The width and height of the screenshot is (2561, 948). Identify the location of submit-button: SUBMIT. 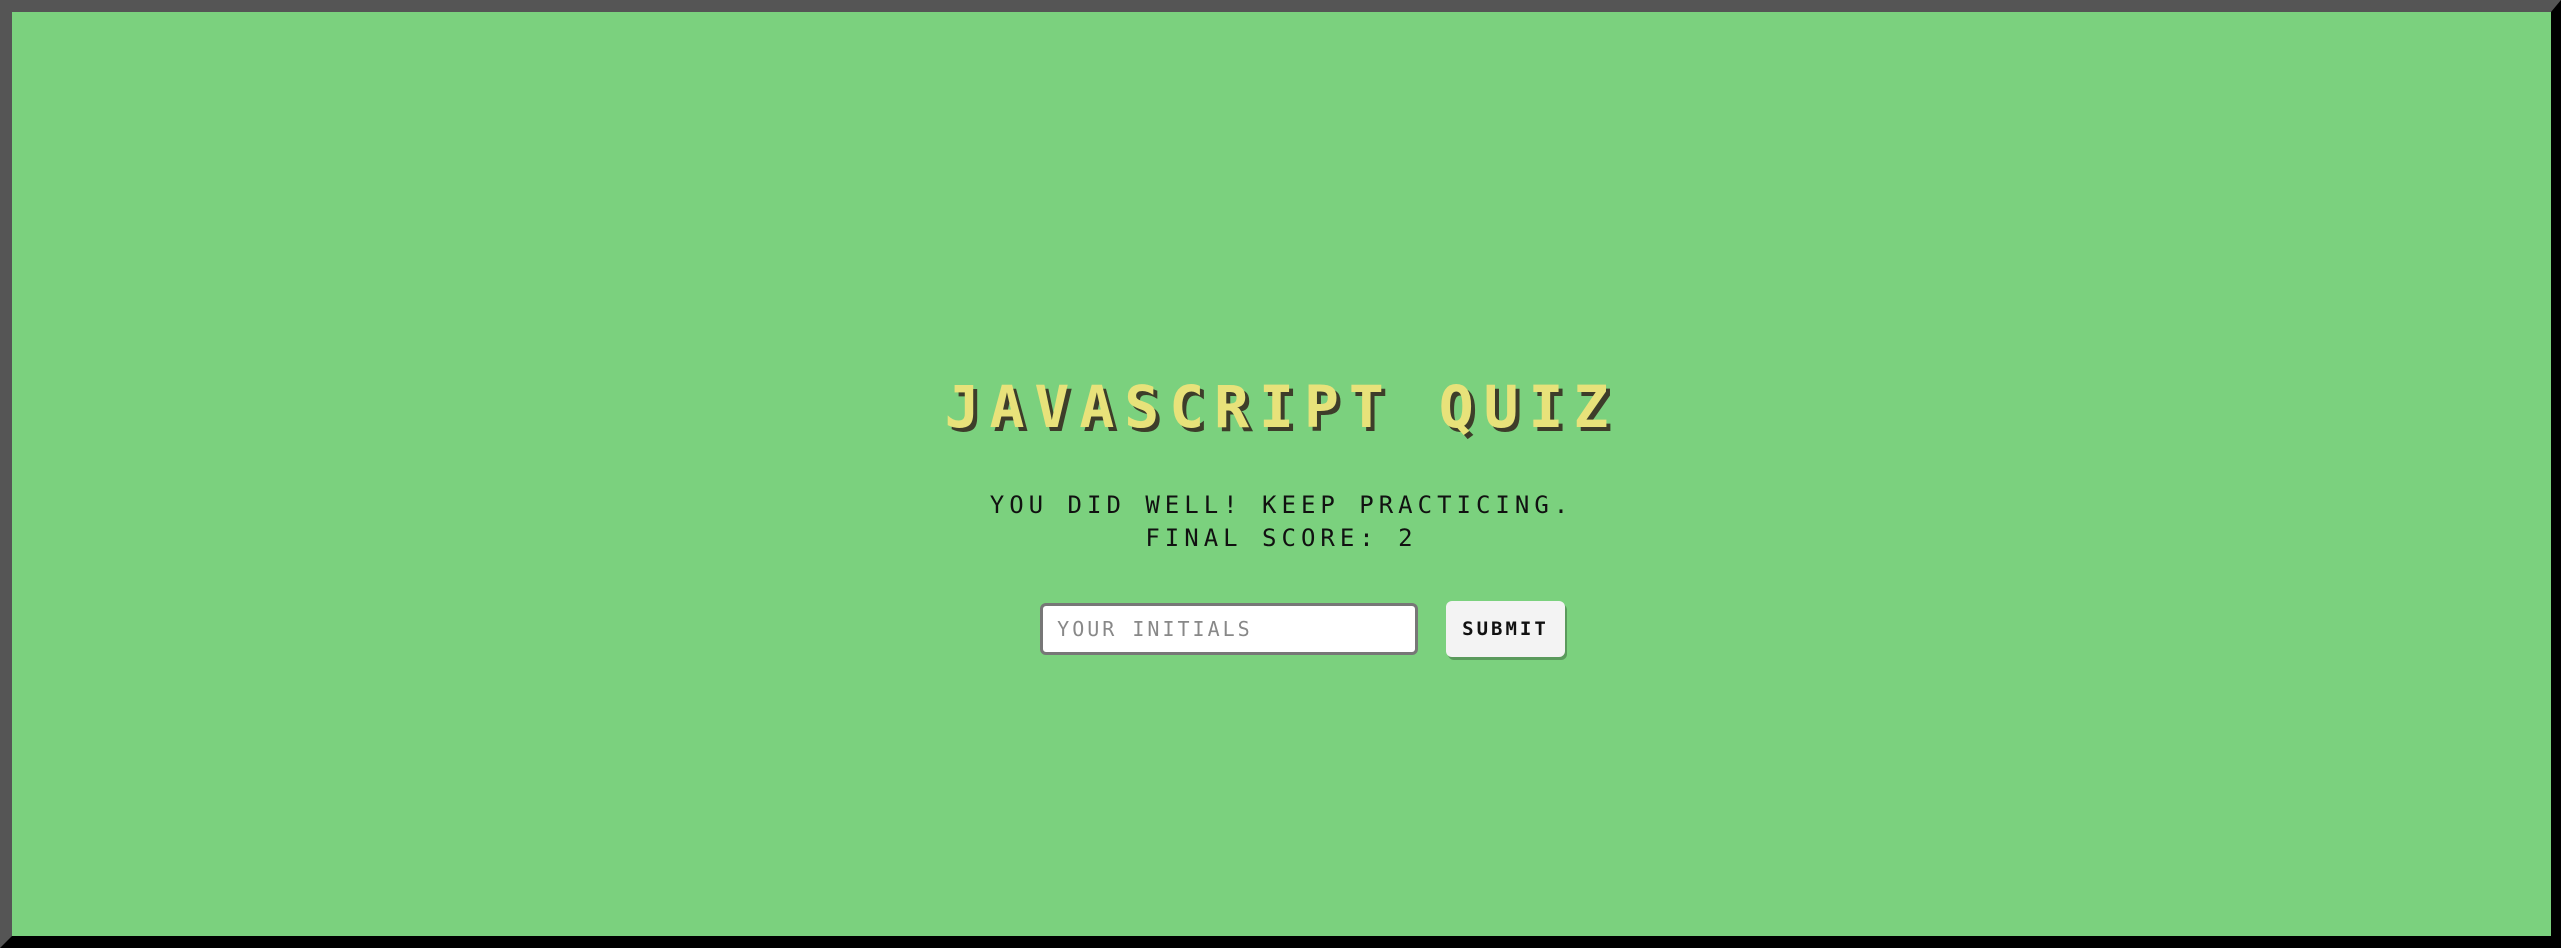
(1505, 629).